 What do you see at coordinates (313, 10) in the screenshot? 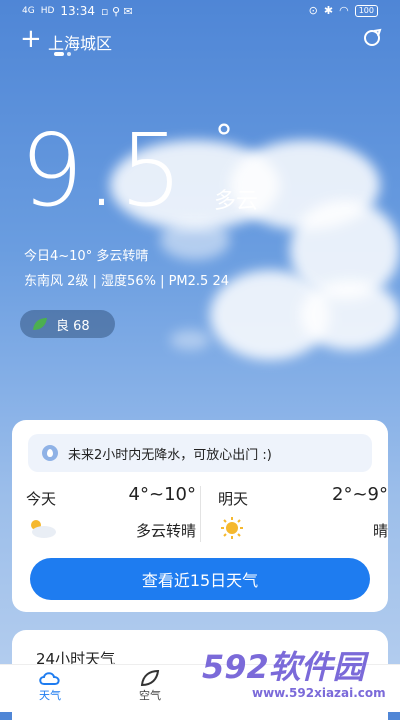
I see `location-icon: ⊙` at bounding box center [313, 10].